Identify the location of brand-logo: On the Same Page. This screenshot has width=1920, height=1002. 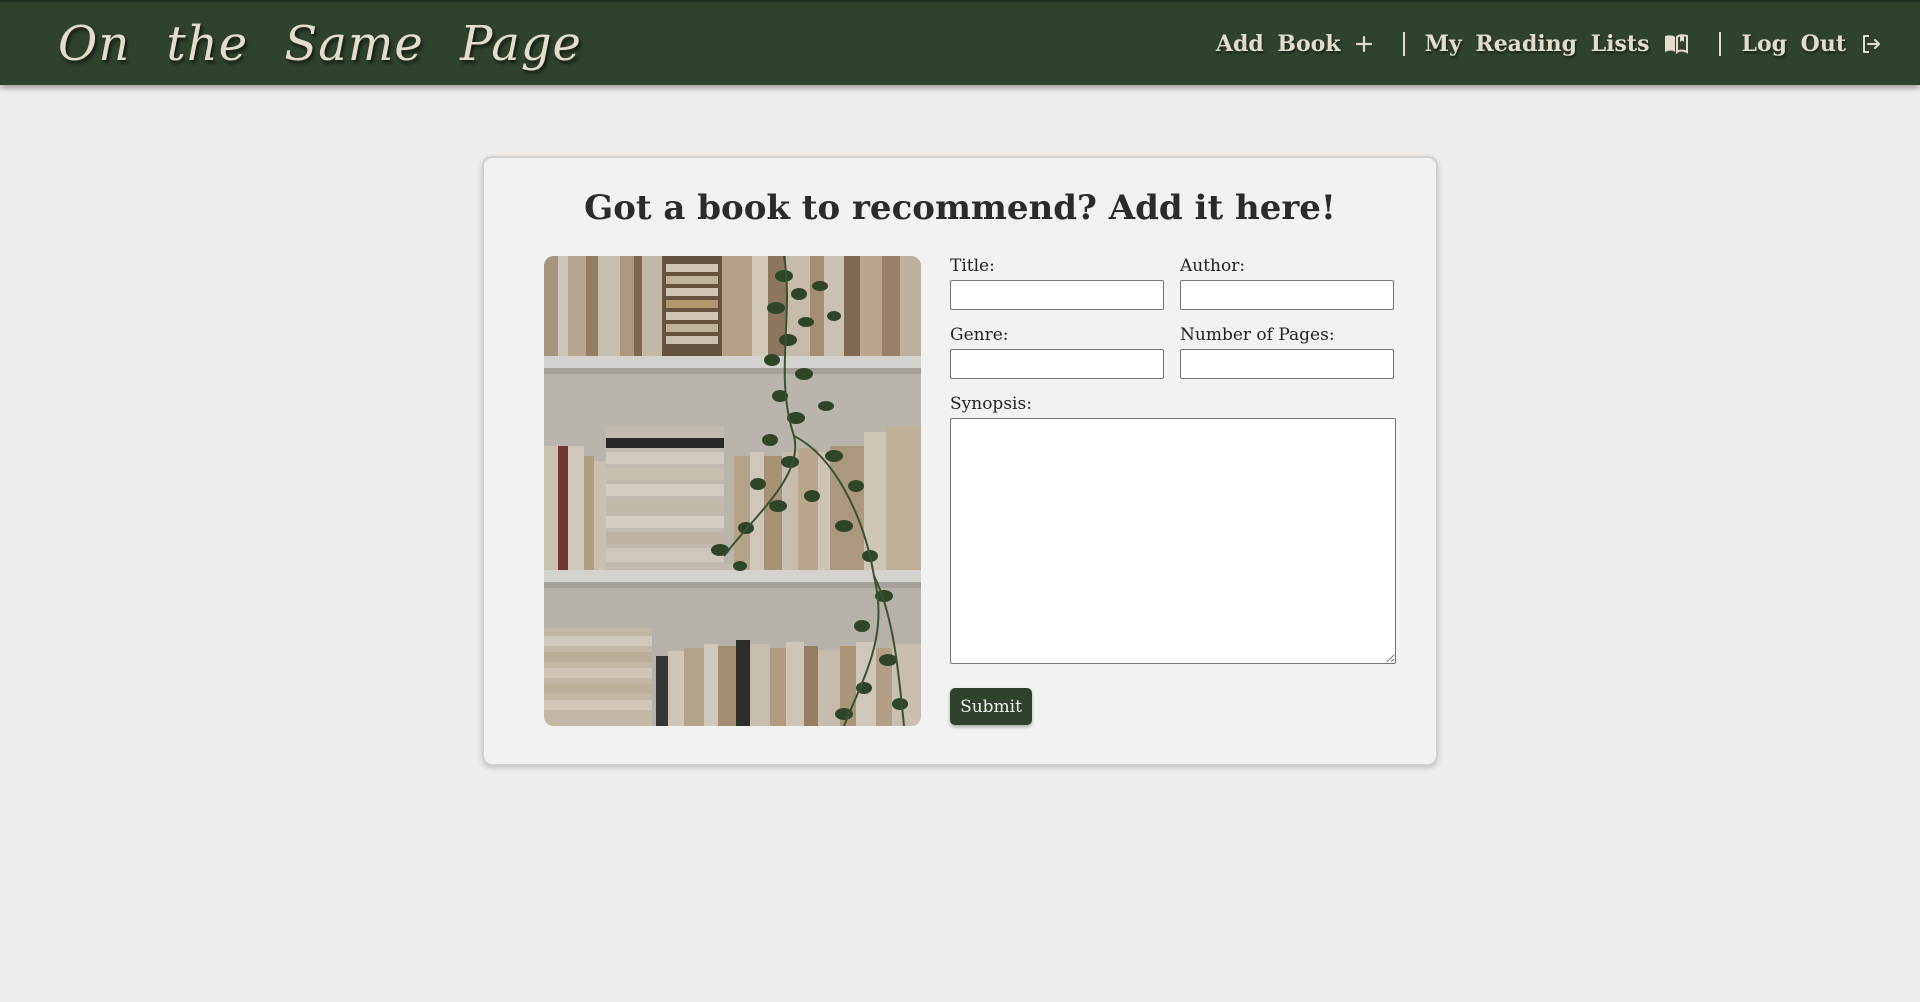
(320, 44).